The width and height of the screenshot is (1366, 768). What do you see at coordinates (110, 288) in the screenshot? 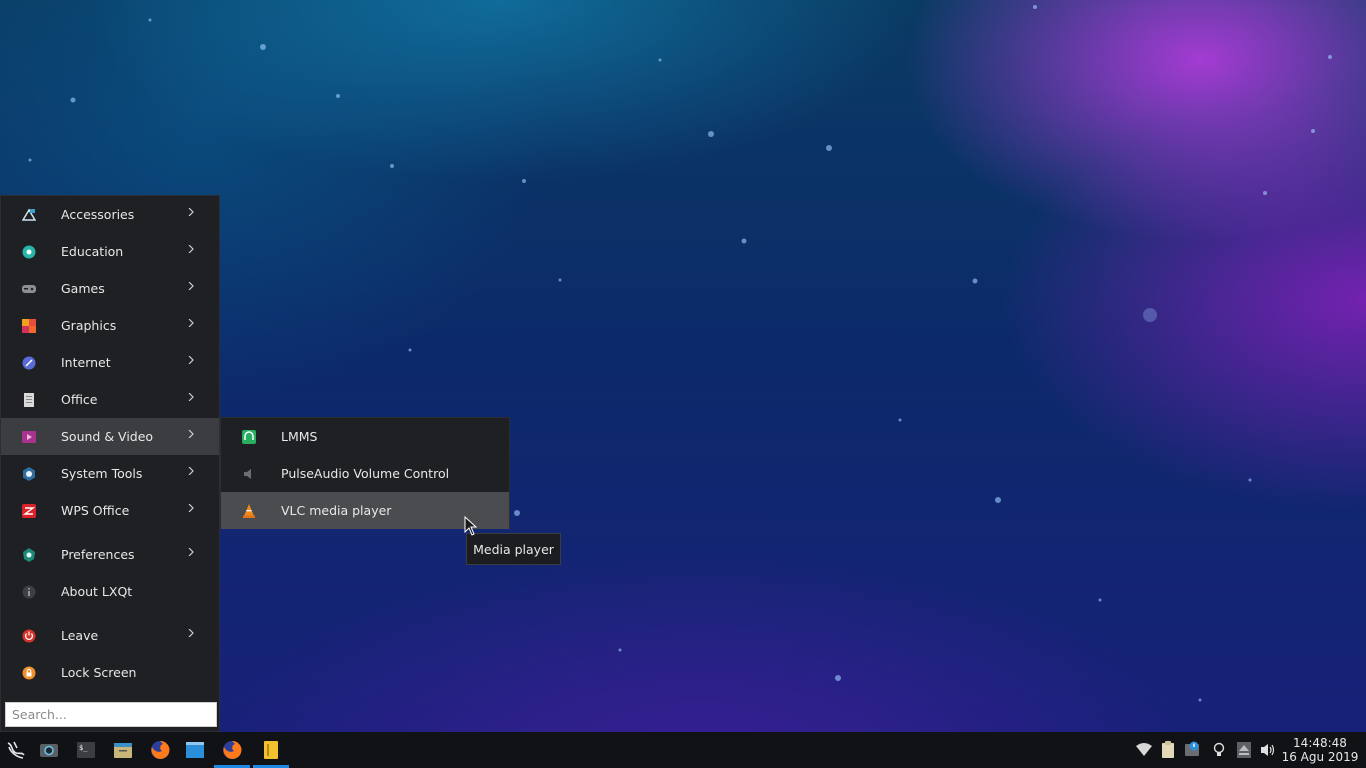
I see `menu-item-games: Games` at bounding box center [110, 288].